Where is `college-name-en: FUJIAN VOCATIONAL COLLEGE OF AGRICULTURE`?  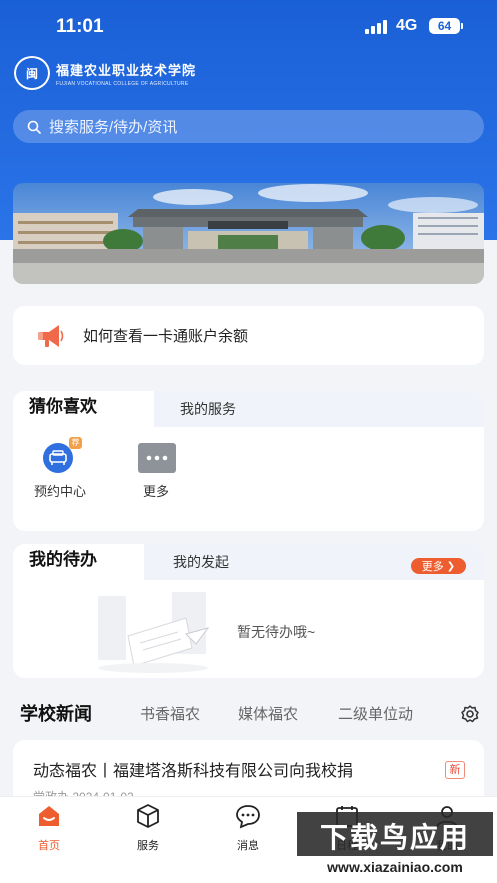 college-name-en: FUJIAN VOCATIONAL COLLEGE OF AGRICULTURE is located at coordinates (122, 83).